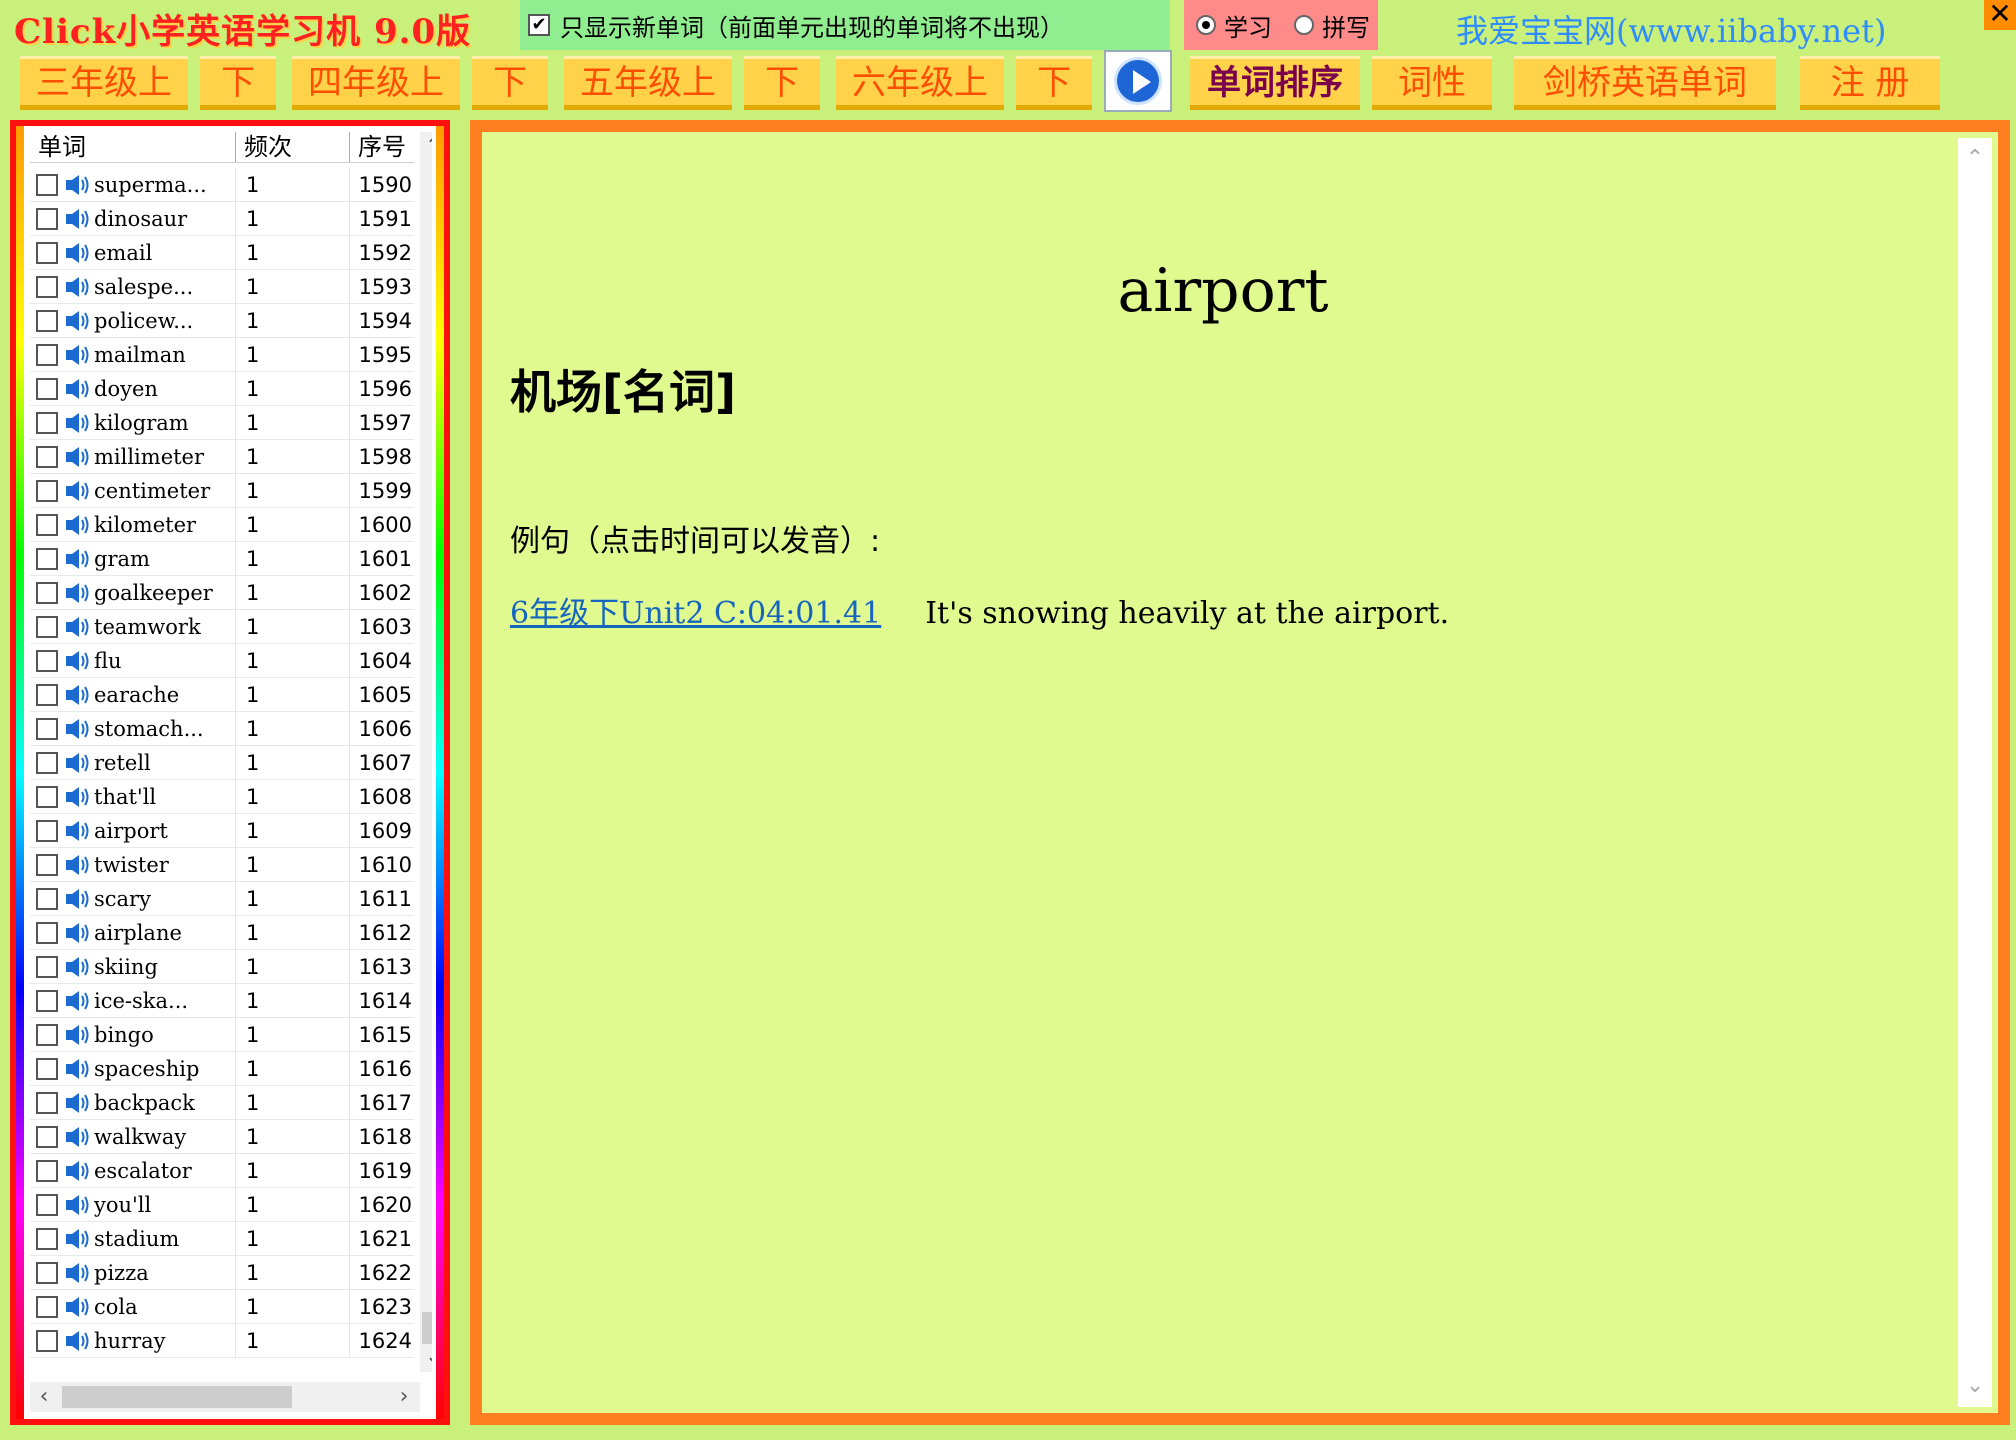 This screenshot has width=2016, height=1440. I want to click on detail-scrollbar: ⌃ ⌄, so click(1975, 772).